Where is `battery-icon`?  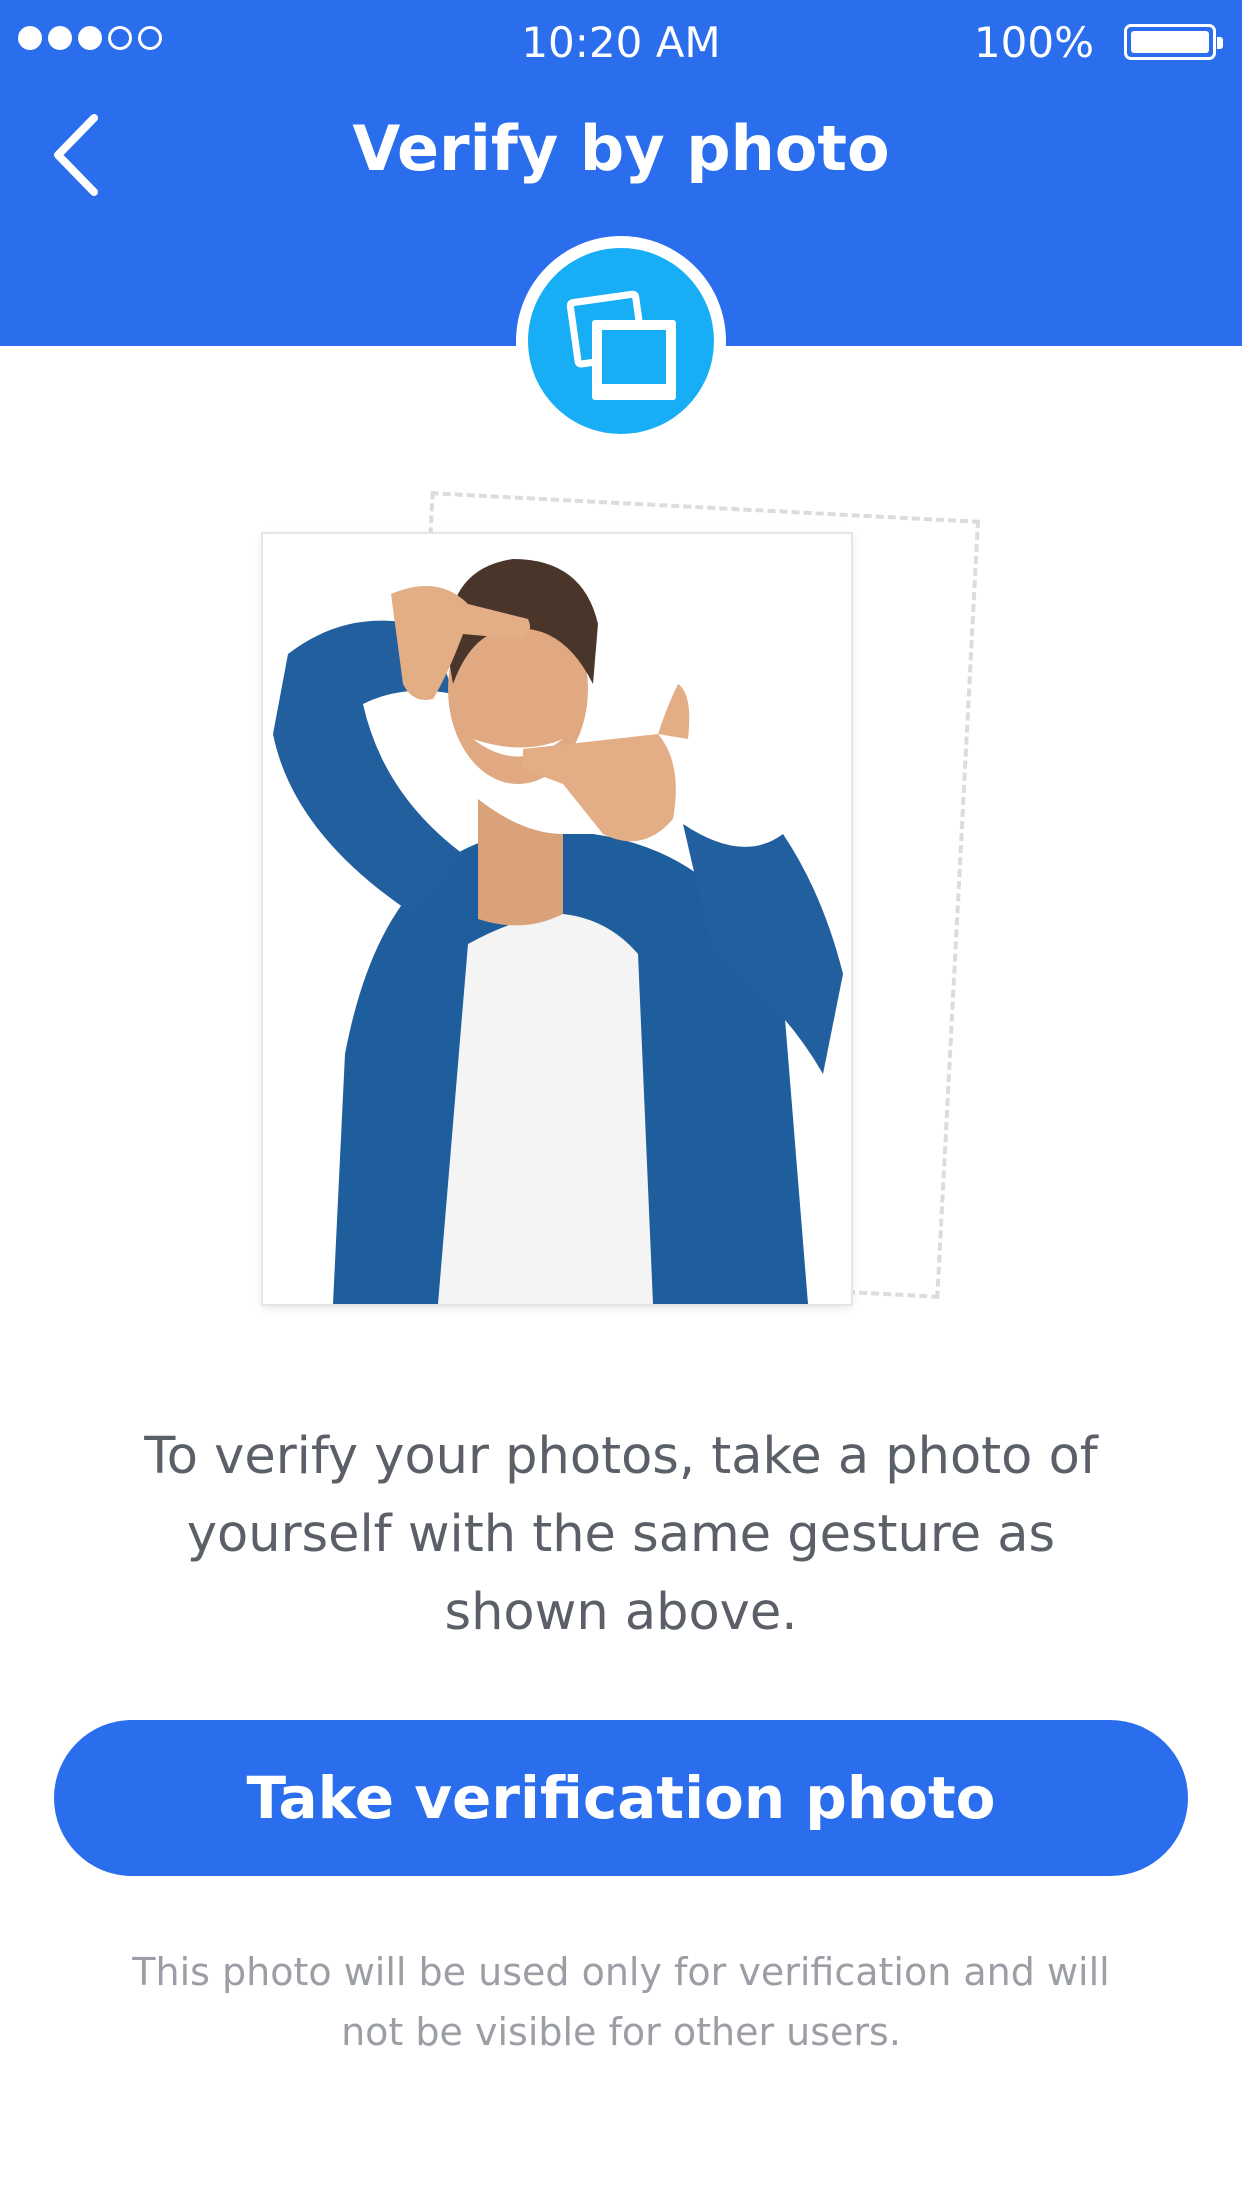 battery-icon is located at coordinates (1173, 42).